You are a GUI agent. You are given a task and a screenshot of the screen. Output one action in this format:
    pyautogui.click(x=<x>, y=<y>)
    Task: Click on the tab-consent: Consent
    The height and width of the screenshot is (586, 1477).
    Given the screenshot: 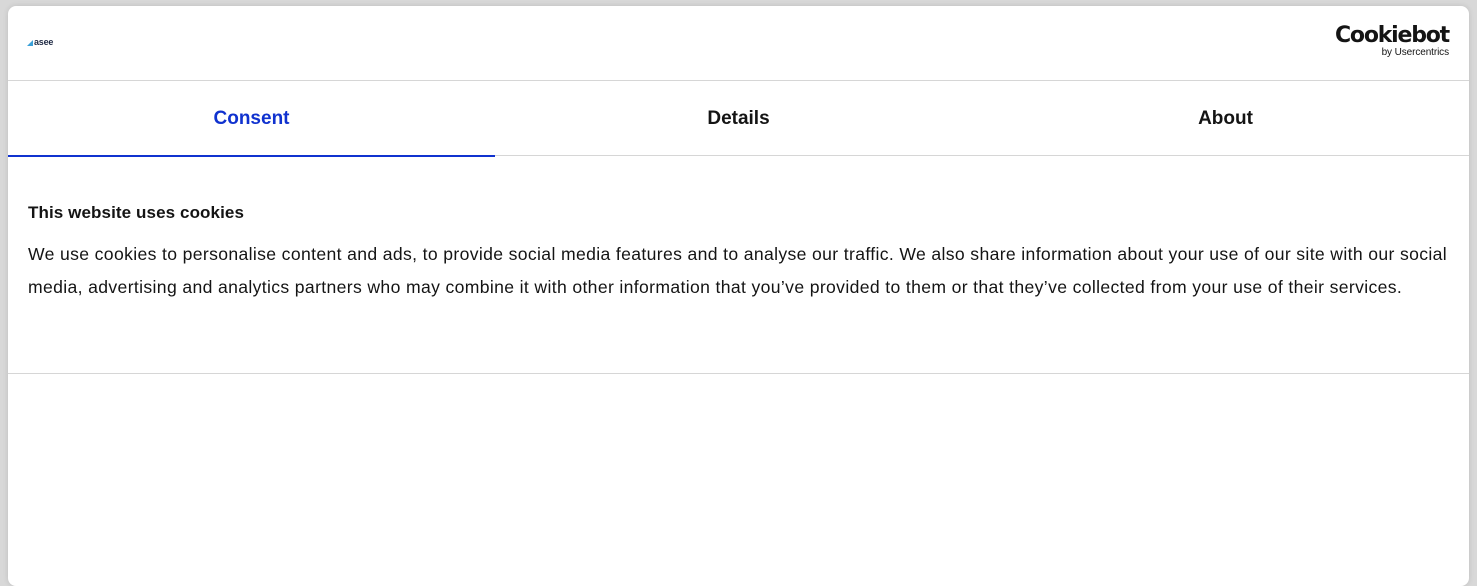 What is the action you would take?
    pyautogui.click(x=251, y=119)
    